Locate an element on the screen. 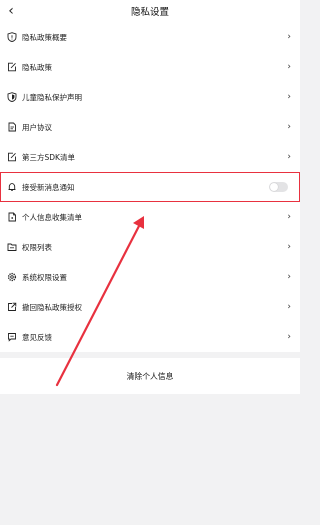  notification-toggle is located at coordinates (278, 187).